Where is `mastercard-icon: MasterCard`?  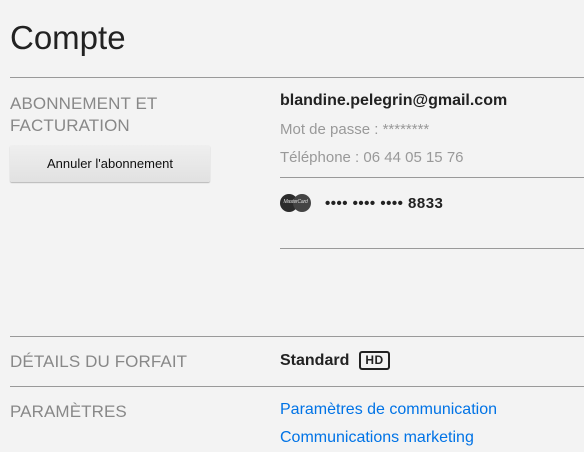
mastercard-icon: MasterCard is located at coordinates (295, 202).